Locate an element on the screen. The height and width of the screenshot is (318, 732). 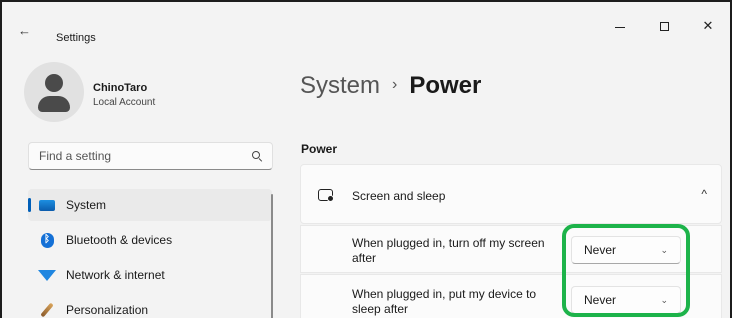
sidebar-item-label: System is located at coordinates (86, 205).